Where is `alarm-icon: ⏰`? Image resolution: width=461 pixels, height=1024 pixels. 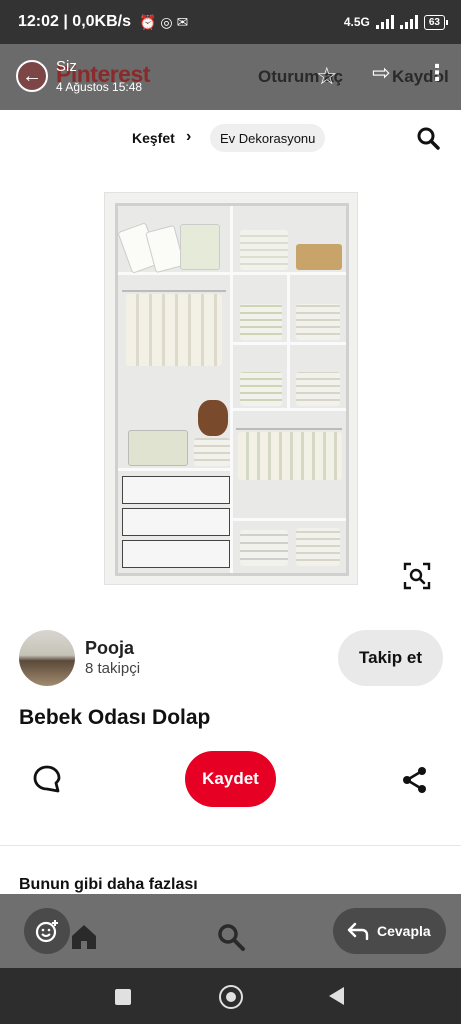
alarm-icon: ⏰ is located at coordinates (147, 21).